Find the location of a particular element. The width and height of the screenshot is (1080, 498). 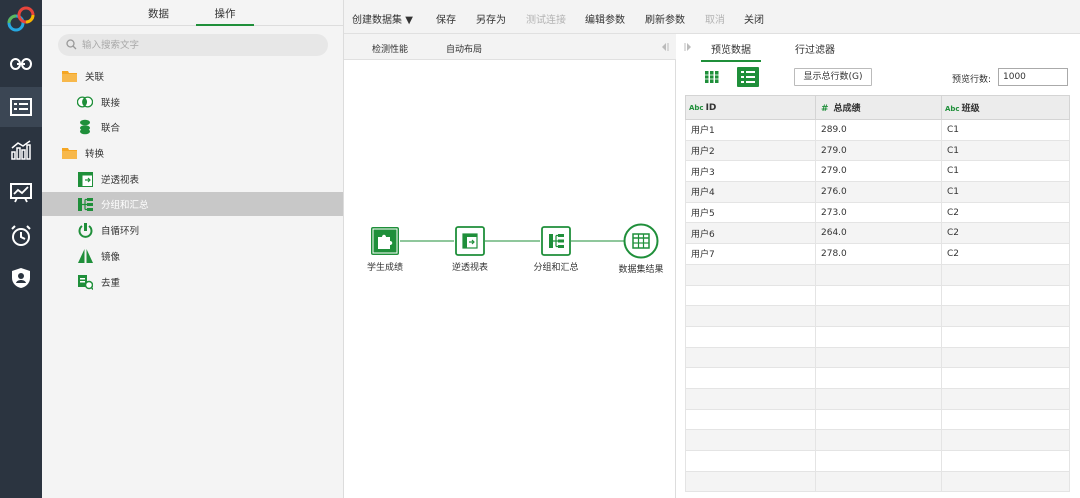

table-cell: 用户1 is located at coordinates (750, 130).